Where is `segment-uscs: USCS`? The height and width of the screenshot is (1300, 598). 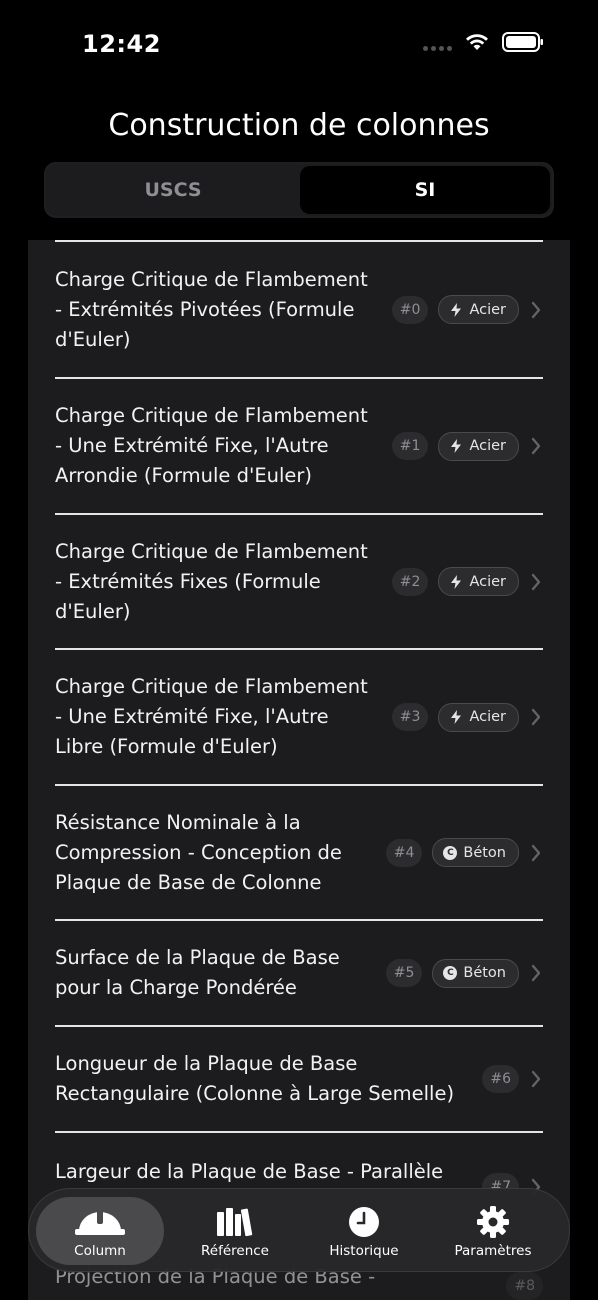 segment-uscs: USCS is located at coordinates (173, 190).